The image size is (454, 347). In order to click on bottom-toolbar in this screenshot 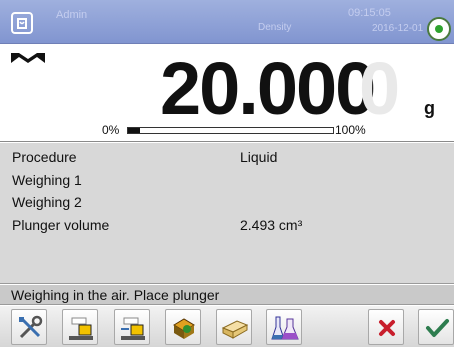, I will do `click(227, 326)`.